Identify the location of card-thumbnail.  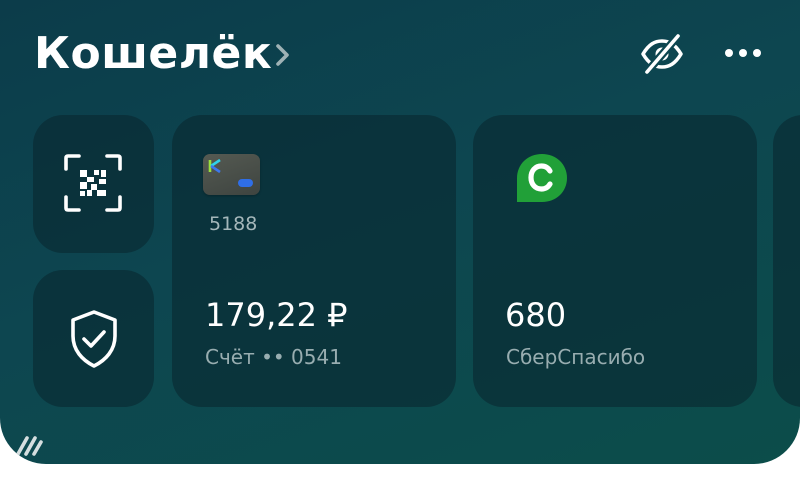
(231, 174).